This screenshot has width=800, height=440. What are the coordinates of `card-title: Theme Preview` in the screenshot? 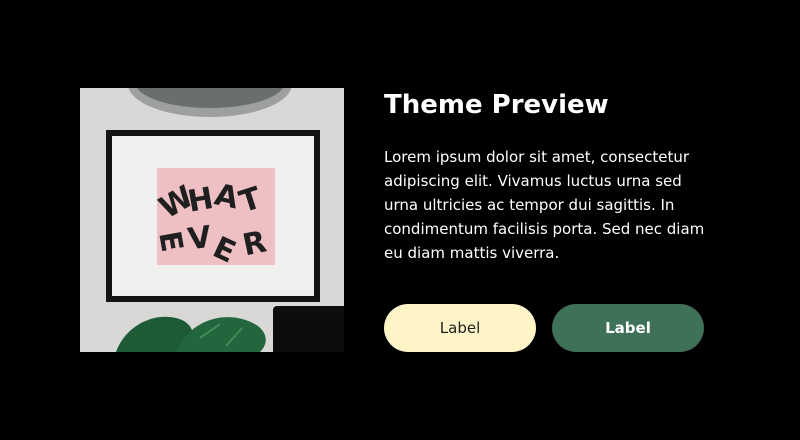 It's located at (496, 105).